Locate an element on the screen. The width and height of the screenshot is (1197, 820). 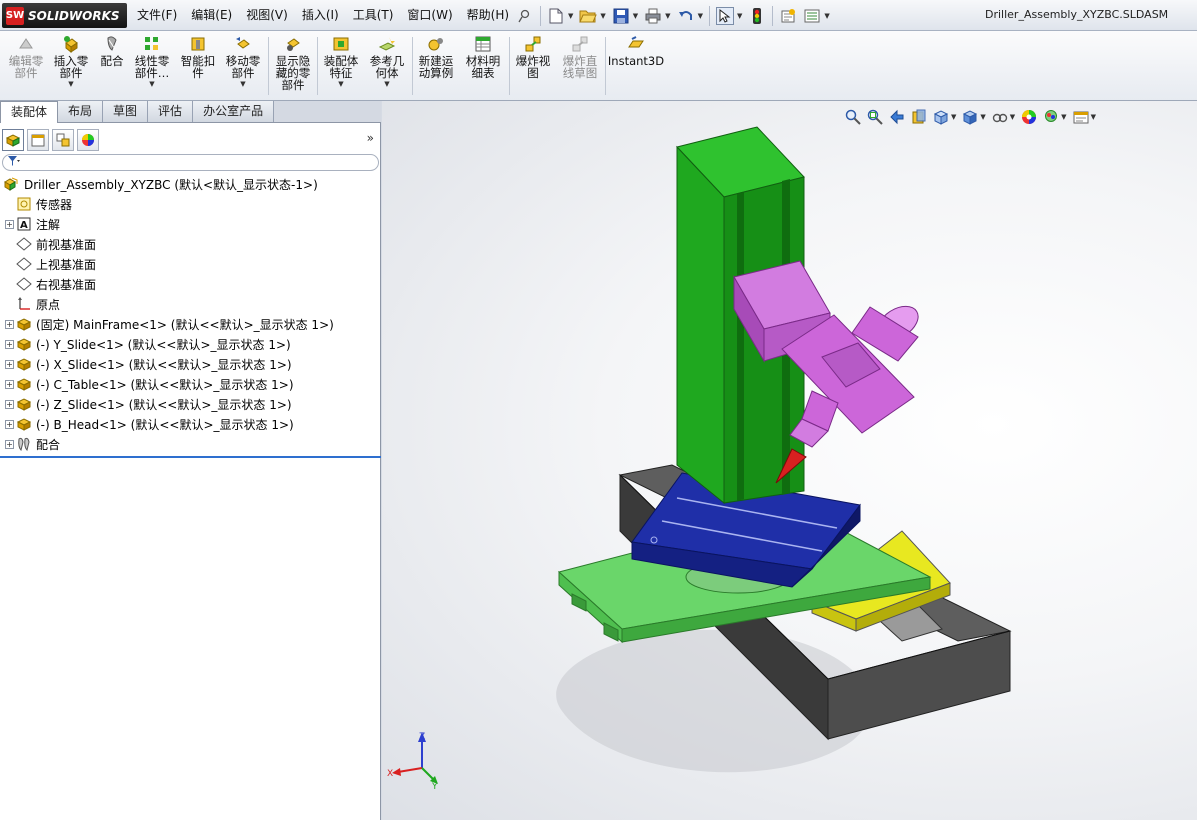
mate-label: 配合 is located at coordinates (112, 61).